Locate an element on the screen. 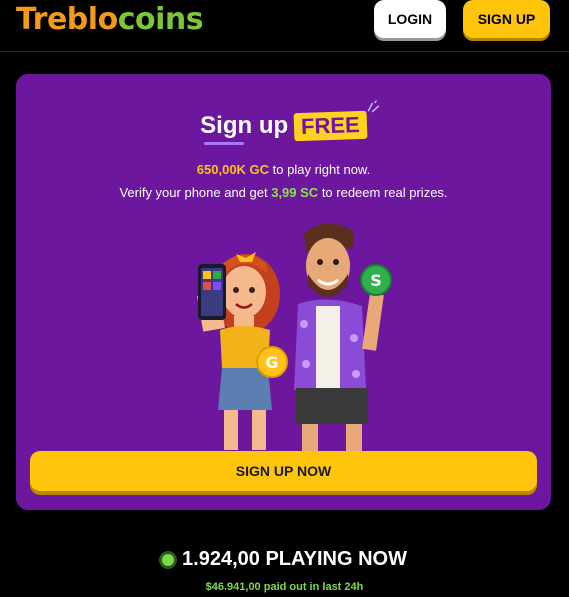 The width and height of the screenshot is (569, 597). players-online-counter: 1.924,00 PLAYING NOW is located at coordinates (284, 559).